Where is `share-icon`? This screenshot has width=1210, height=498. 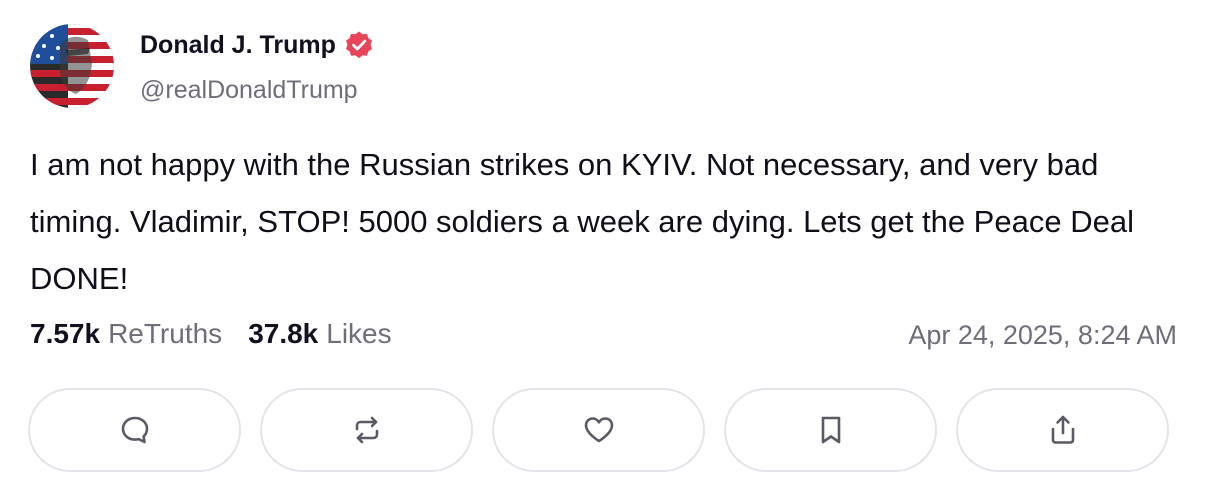
share-icon is located at coordinates (1062, 429).